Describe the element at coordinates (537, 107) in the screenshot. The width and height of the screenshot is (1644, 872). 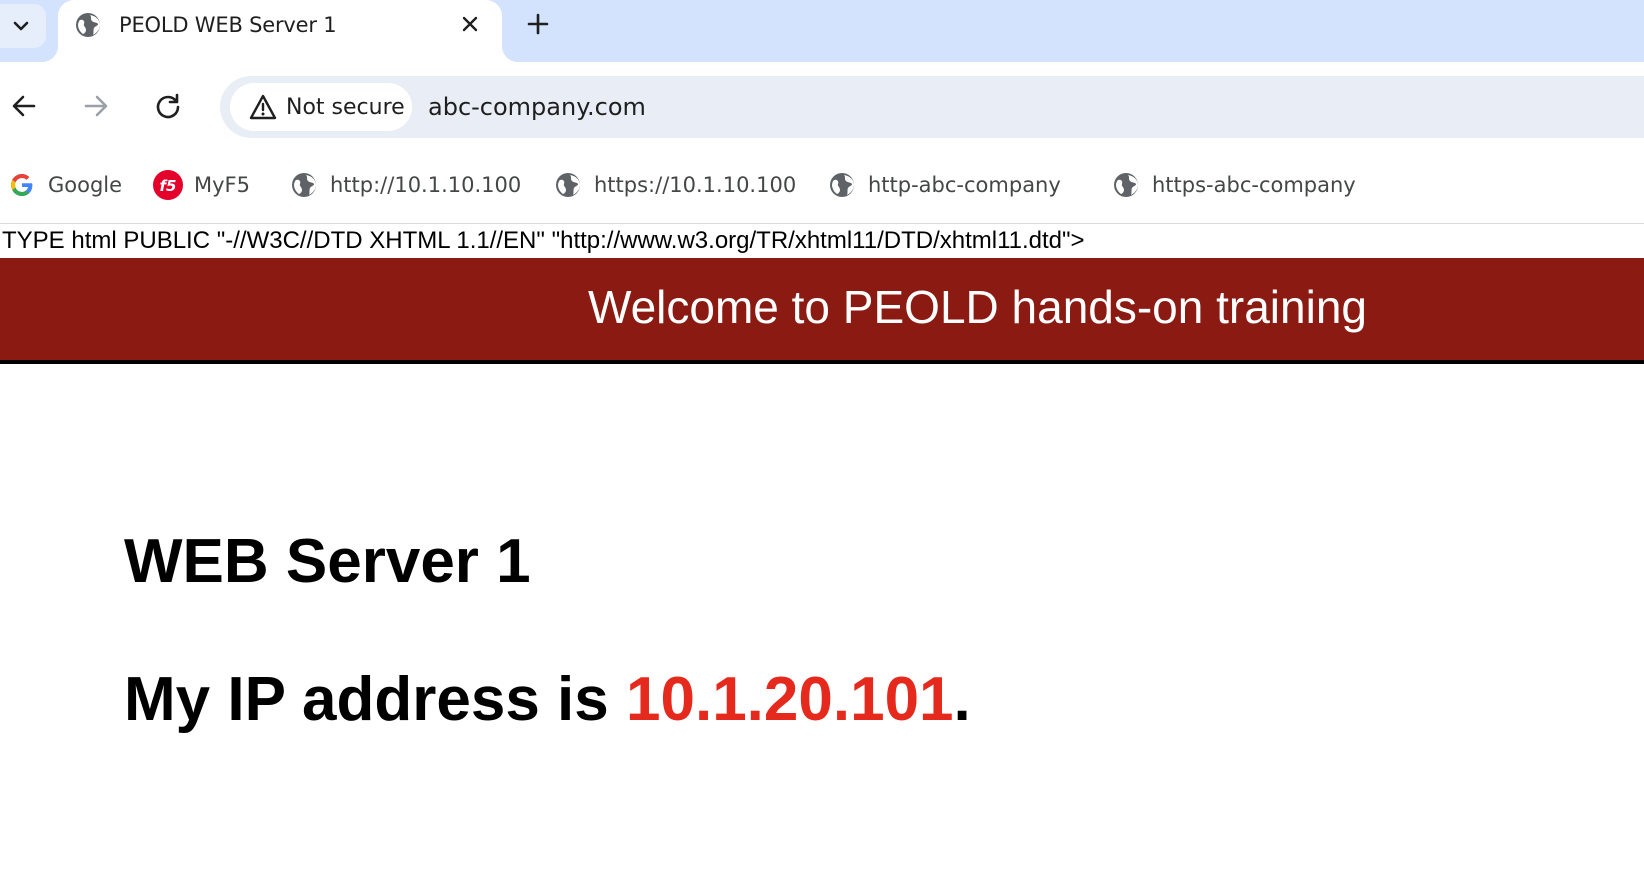
I see `url-text: abc-company.com` at that location.